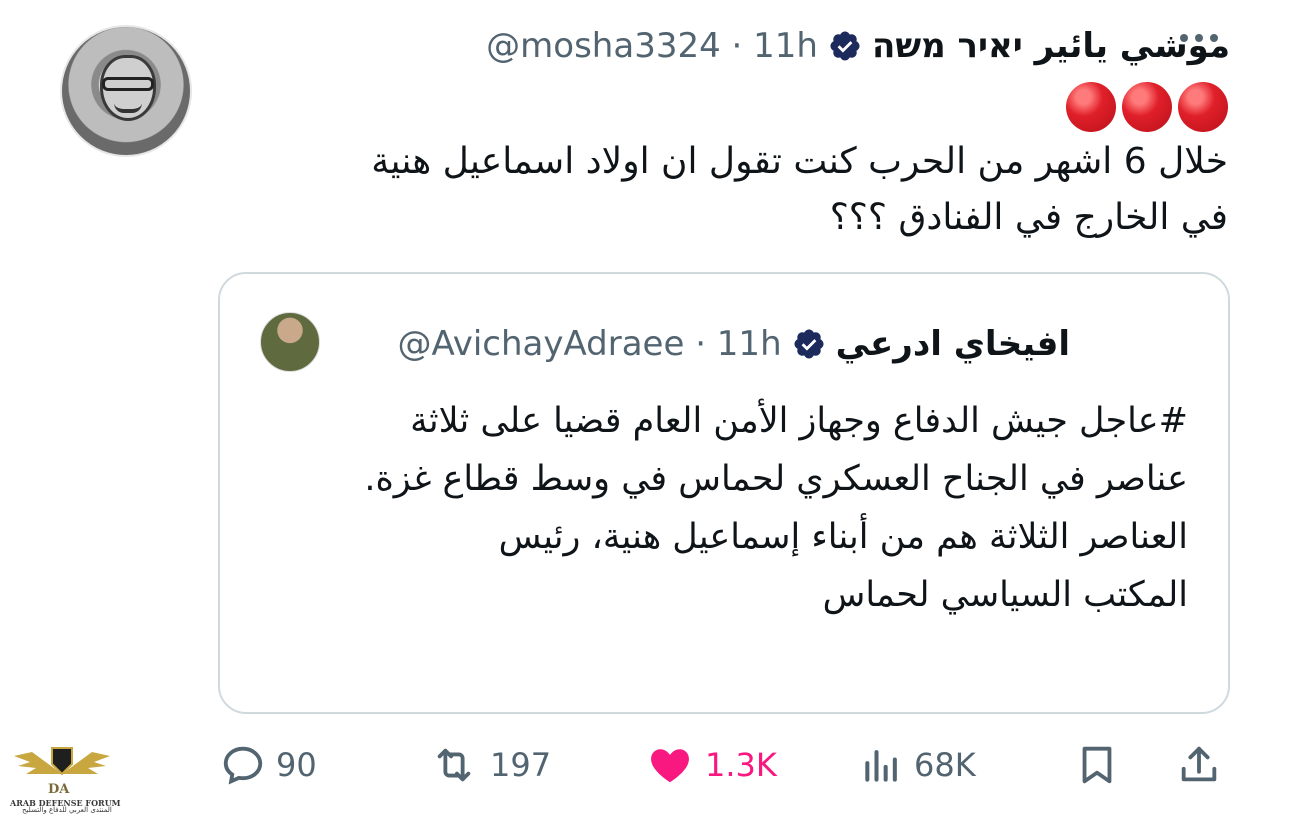 The height and width of the screenshot is (816, 1290). I want to click on handle-text: @mosha3324, so click(603, 46).